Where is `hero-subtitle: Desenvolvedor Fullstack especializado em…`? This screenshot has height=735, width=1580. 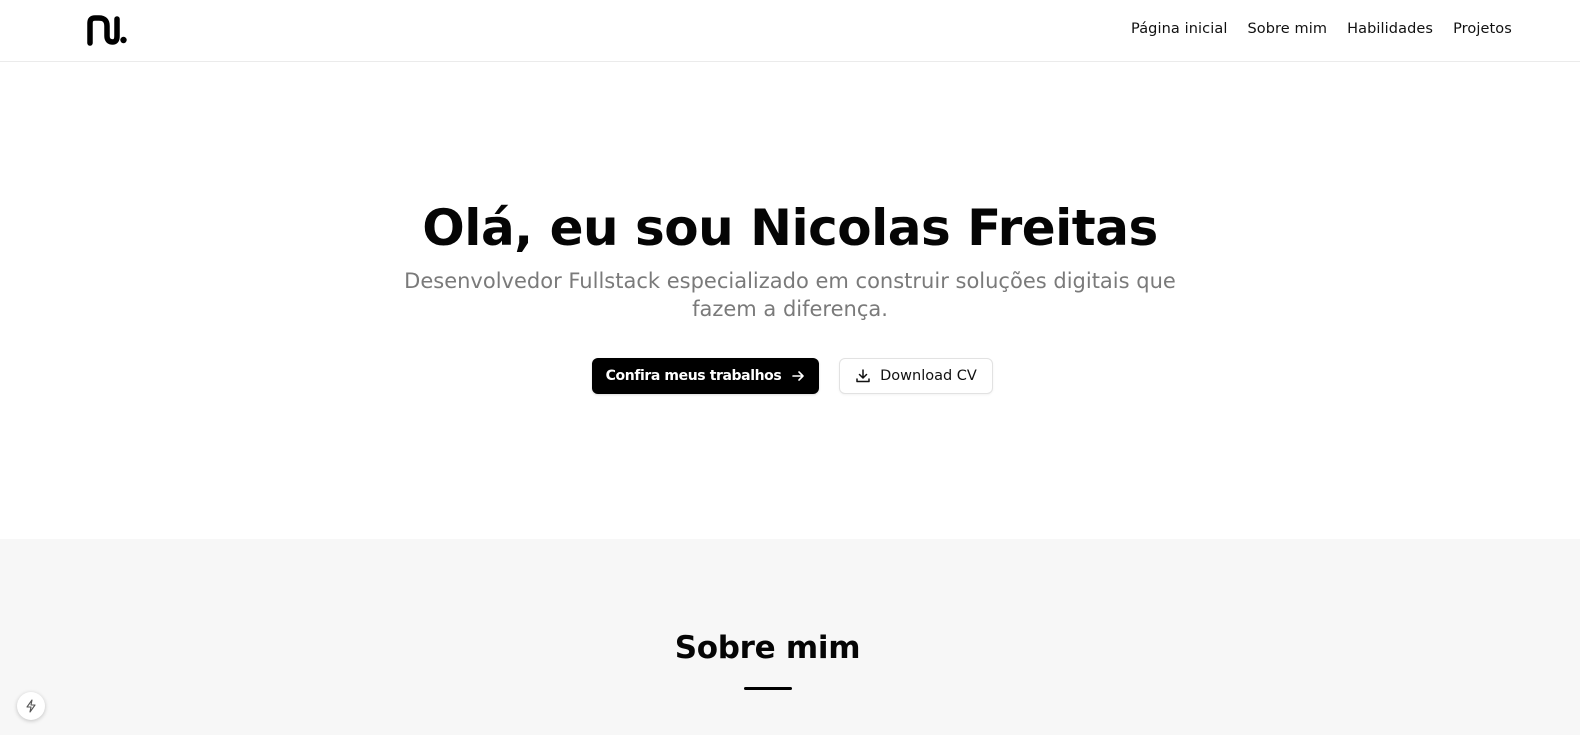
hero-subtitle: Desenvolvedor Fullstack especializado em… is located at coordinates (790, 295).